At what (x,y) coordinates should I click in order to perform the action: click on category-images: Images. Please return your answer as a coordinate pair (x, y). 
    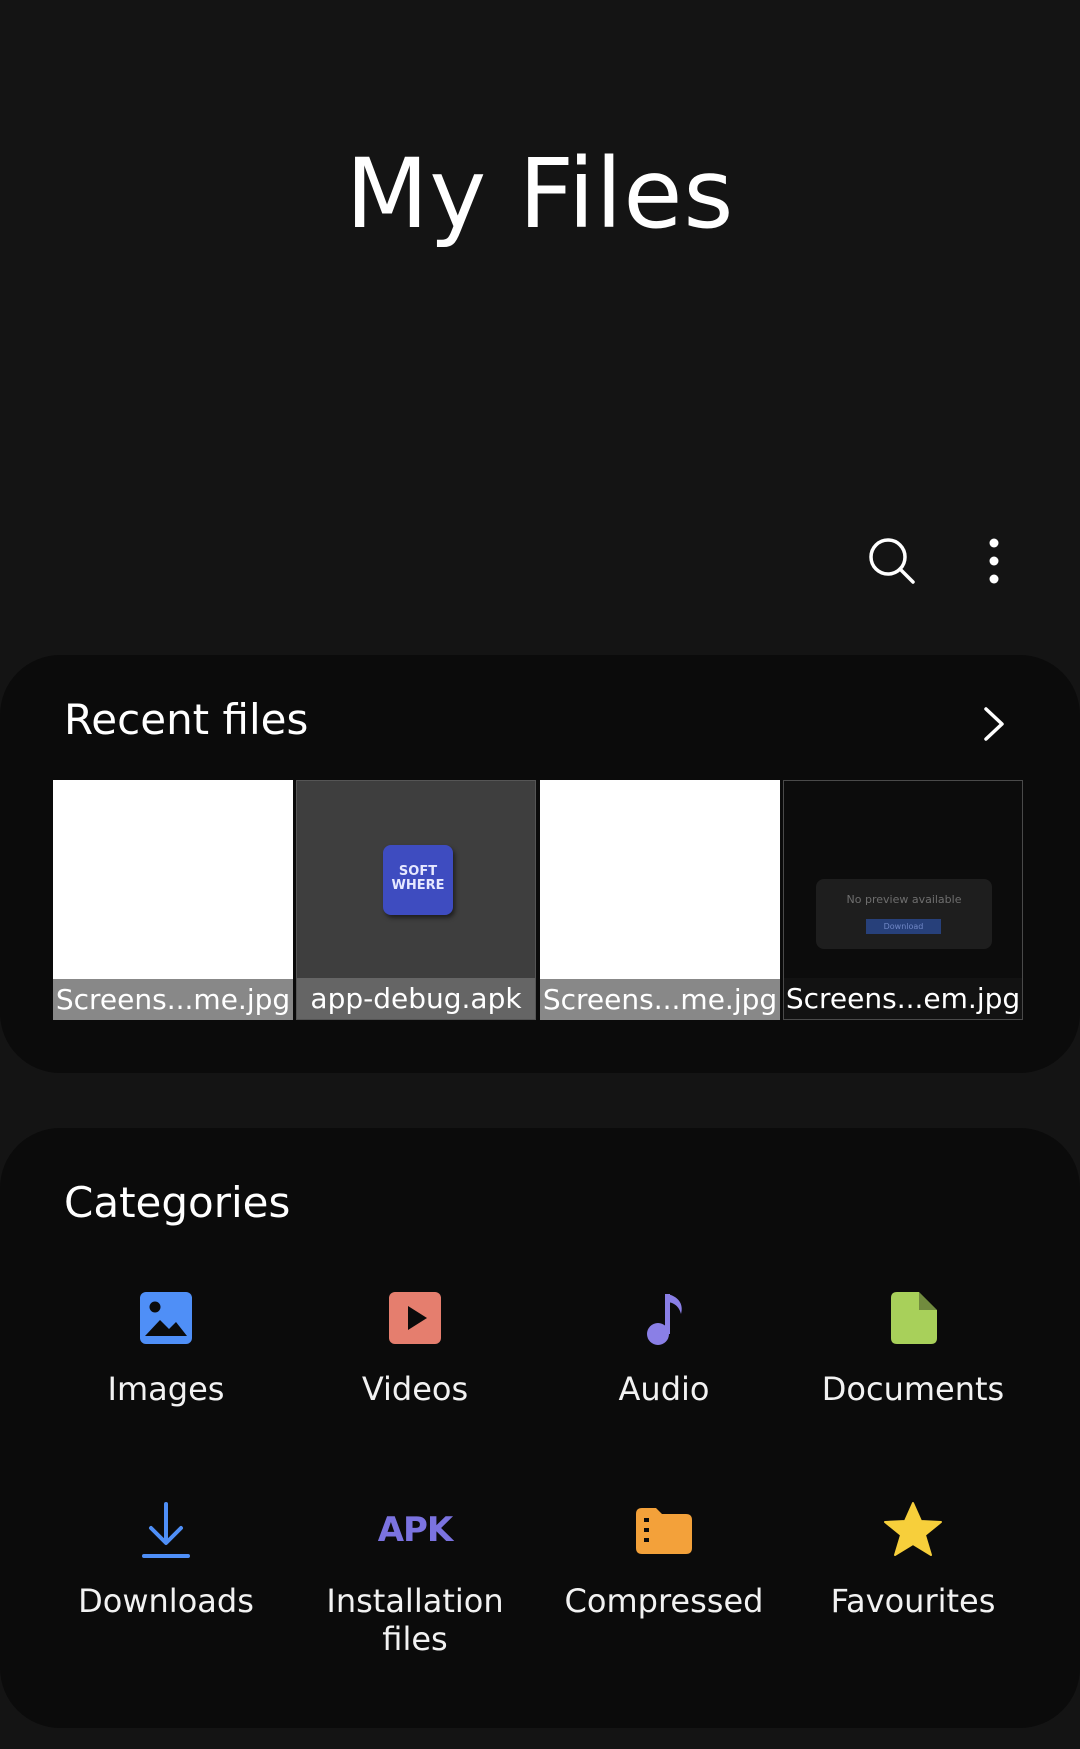
    Looking at the image, I should click on (166, 1363).